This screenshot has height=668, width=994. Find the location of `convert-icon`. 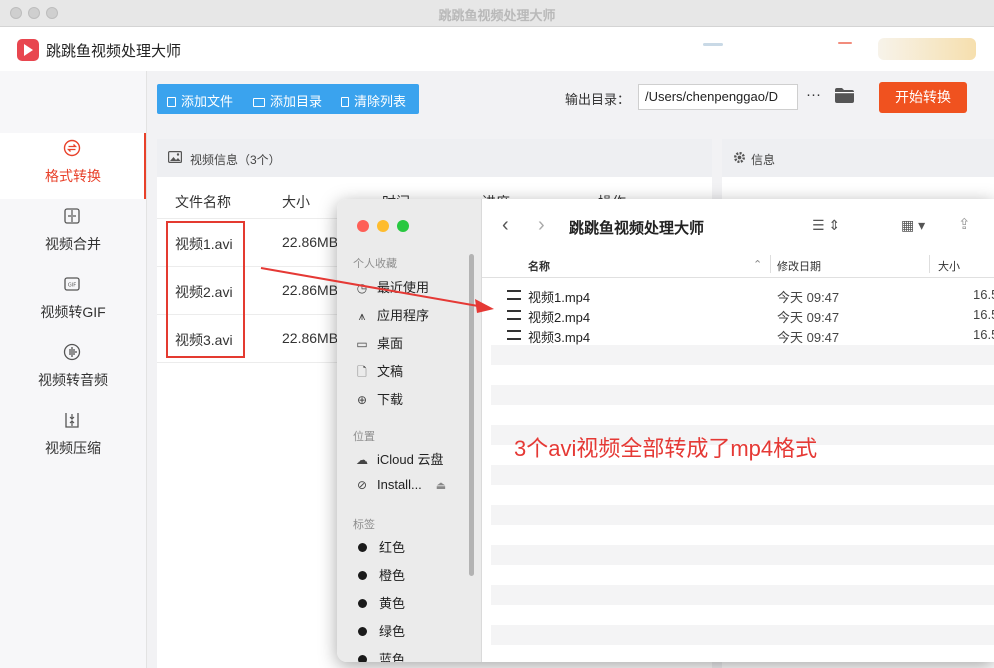

convert-icon is located at coordinates (72, 148).